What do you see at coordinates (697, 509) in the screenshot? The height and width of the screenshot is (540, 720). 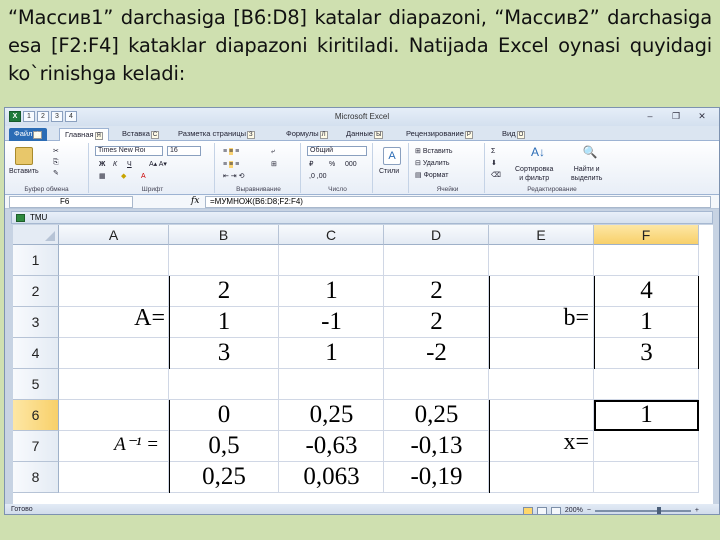 I see `zoom-in-icon: +` at bounding box center [697, 509].